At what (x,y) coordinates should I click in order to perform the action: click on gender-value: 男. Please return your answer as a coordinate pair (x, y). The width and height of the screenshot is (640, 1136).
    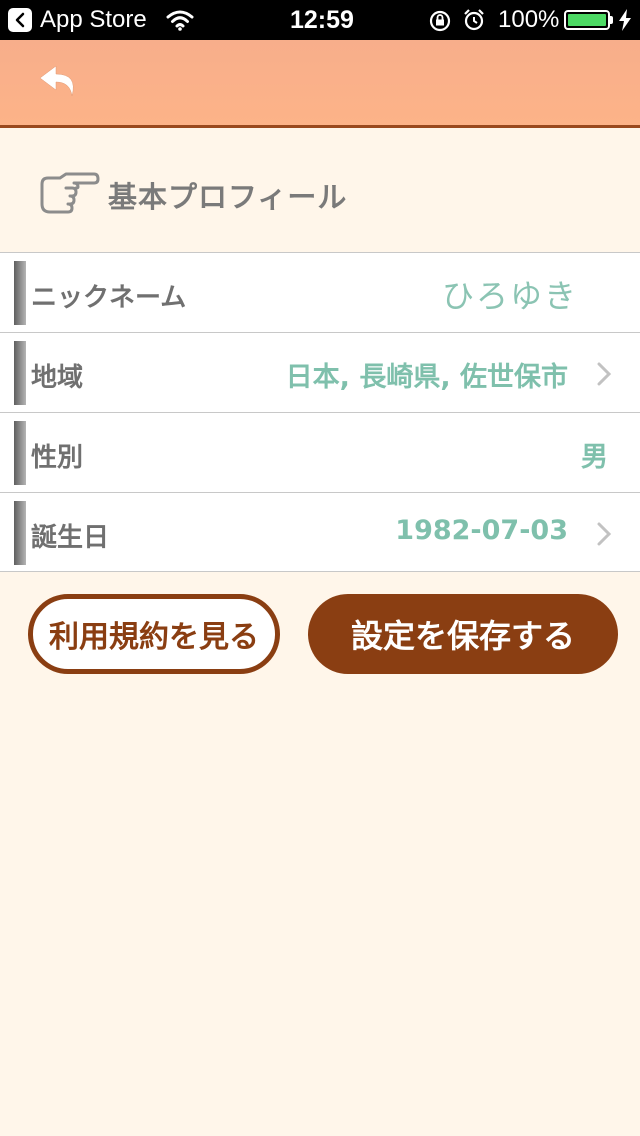
    Looking at the image, I should click on (594, 457).